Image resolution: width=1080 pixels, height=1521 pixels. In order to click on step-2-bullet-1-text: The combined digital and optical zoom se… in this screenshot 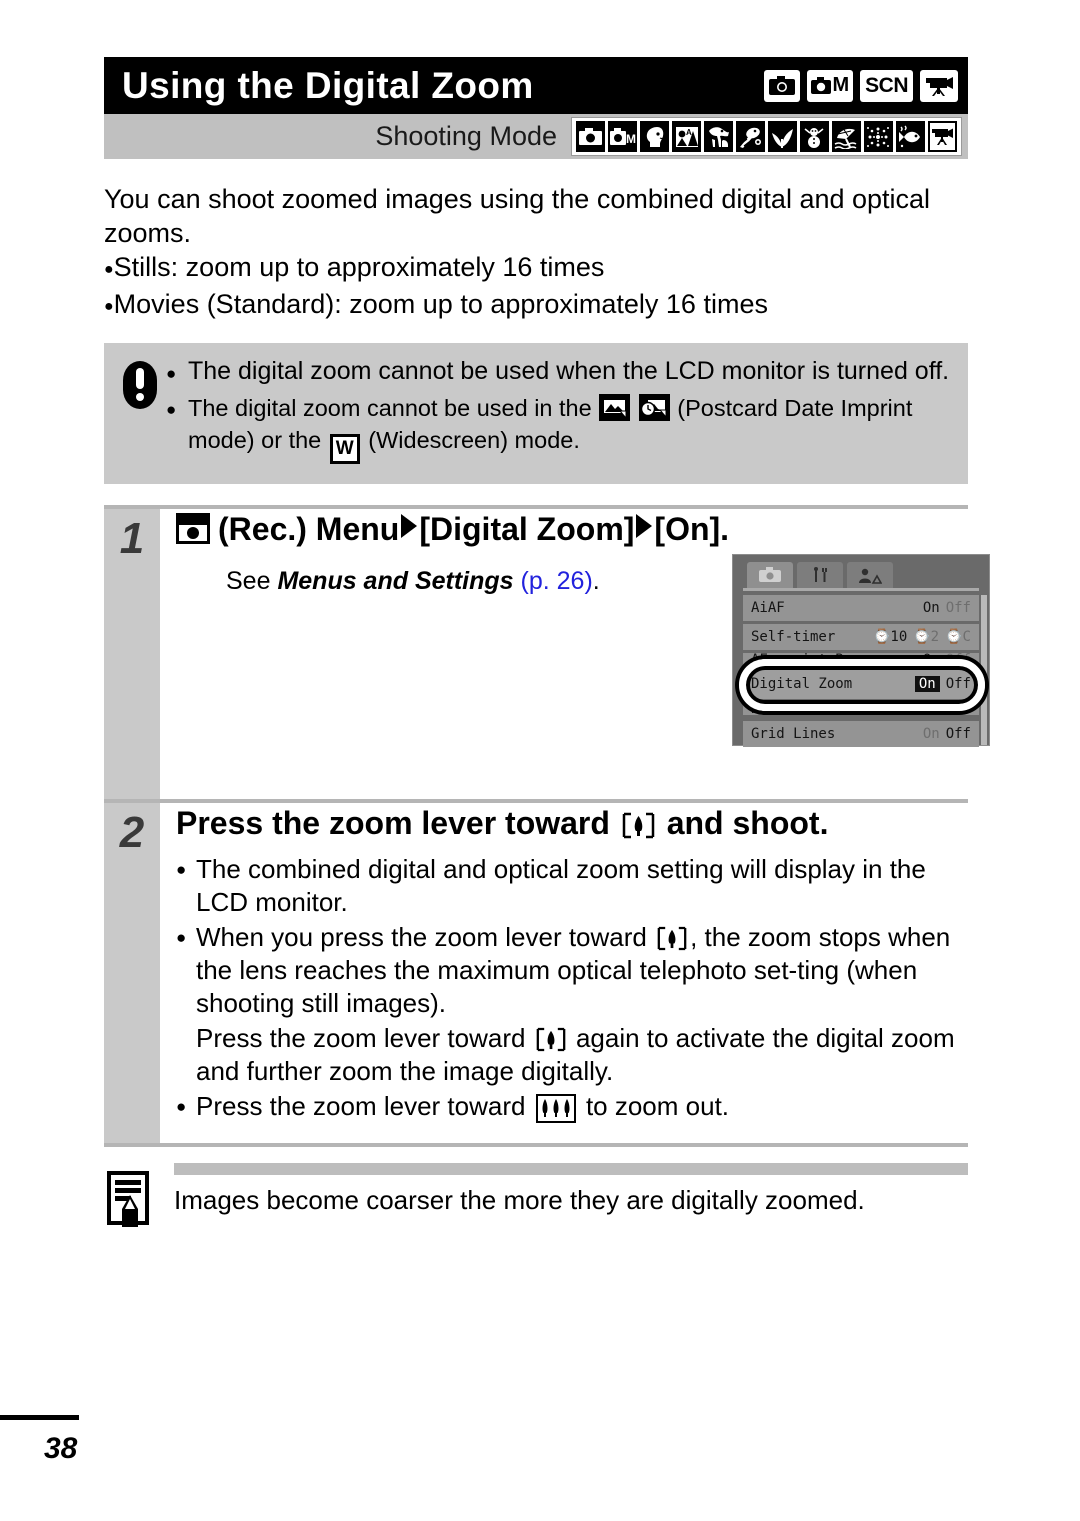, I will do `click(561, 885)`.